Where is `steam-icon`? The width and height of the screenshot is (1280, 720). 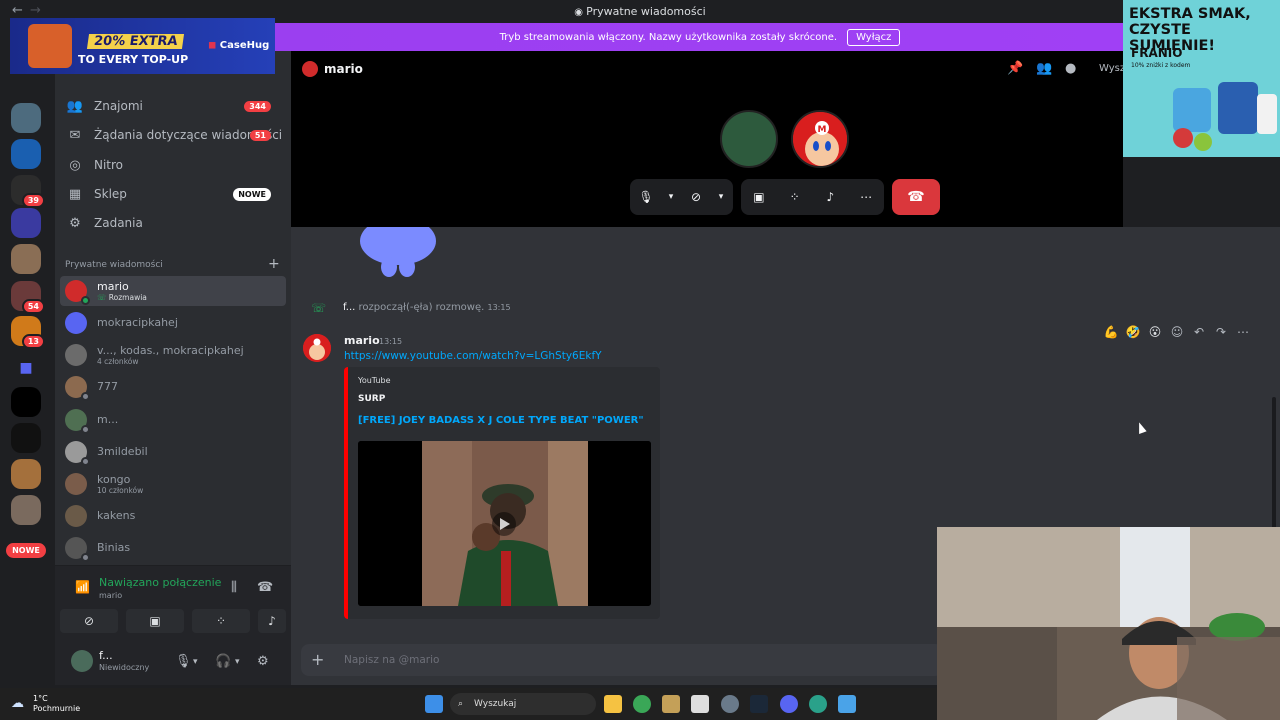
steam-icon is located at coordinates (759, 704).